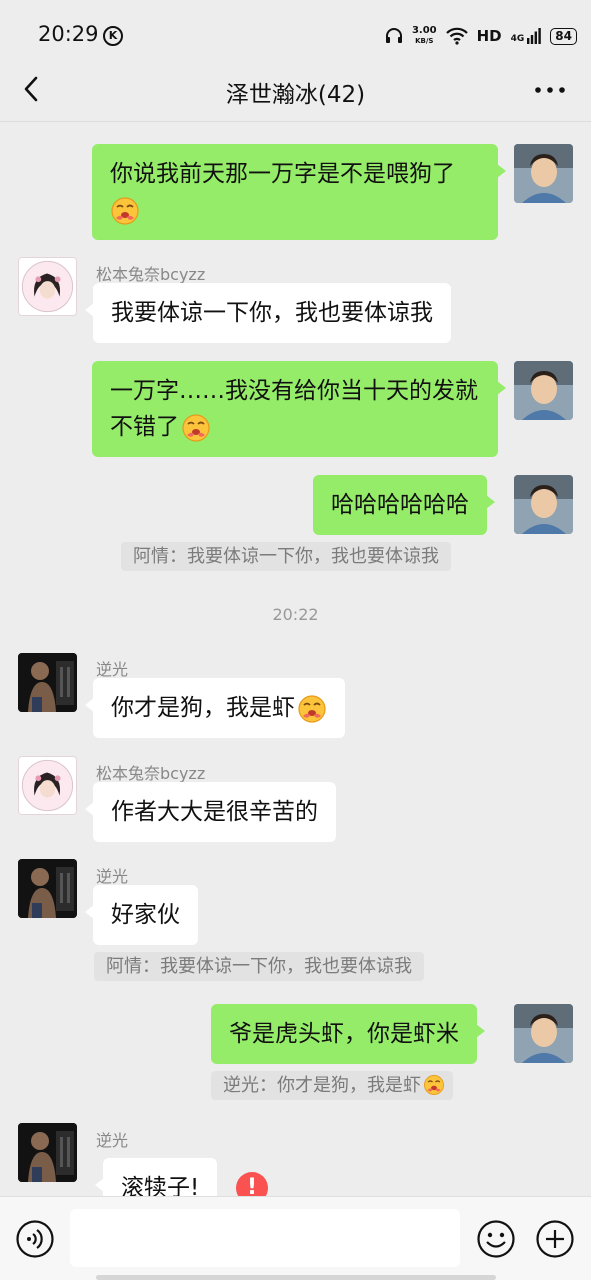 The image size is (591, 1280). I want to click on message-text: 一万字……我没有给你当十天的发就不错了, so click(294, 409).